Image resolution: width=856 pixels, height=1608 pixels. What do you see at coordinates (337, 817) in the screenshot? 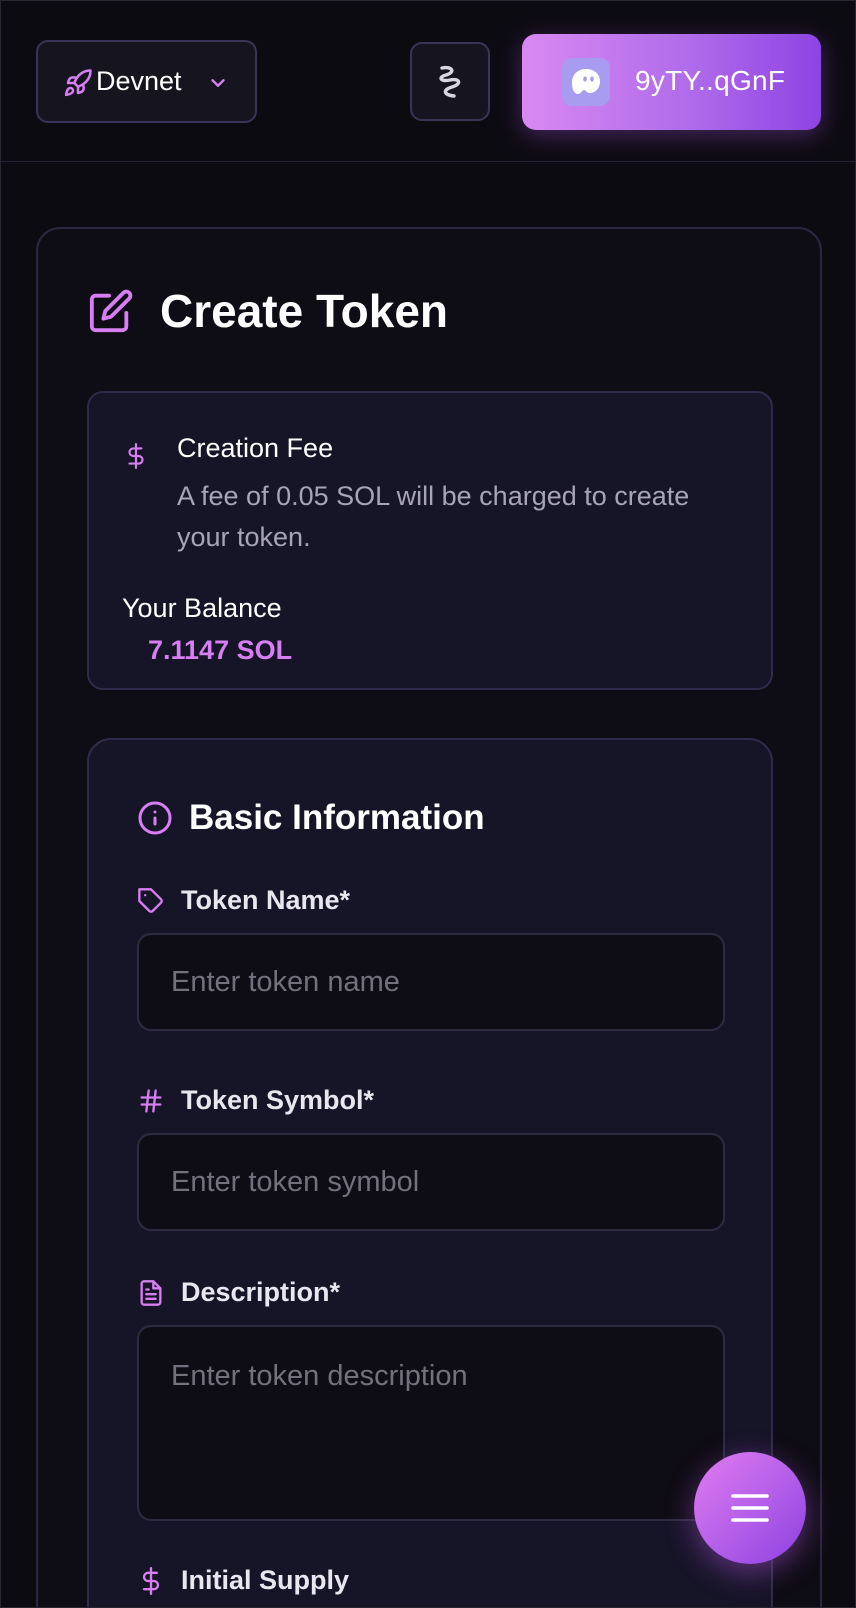
I see `section-title: Basic Information` at bounding box center [337, 817].